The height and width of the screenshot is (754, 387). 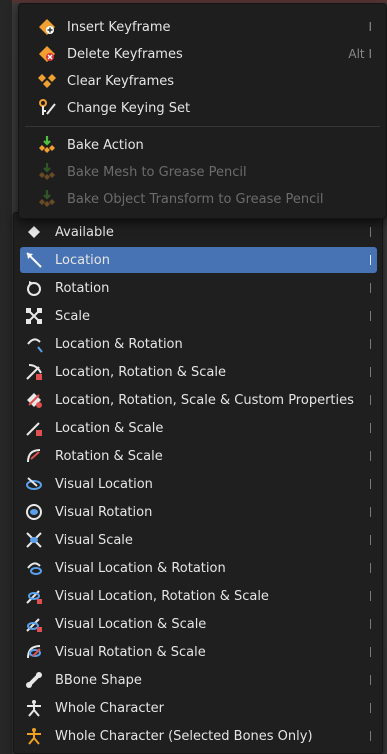 What do you see at coordinates (125, 54) in the screenshot?
I see `menu-item-label: Delete Keyframes` at bounding box center [125, 54].